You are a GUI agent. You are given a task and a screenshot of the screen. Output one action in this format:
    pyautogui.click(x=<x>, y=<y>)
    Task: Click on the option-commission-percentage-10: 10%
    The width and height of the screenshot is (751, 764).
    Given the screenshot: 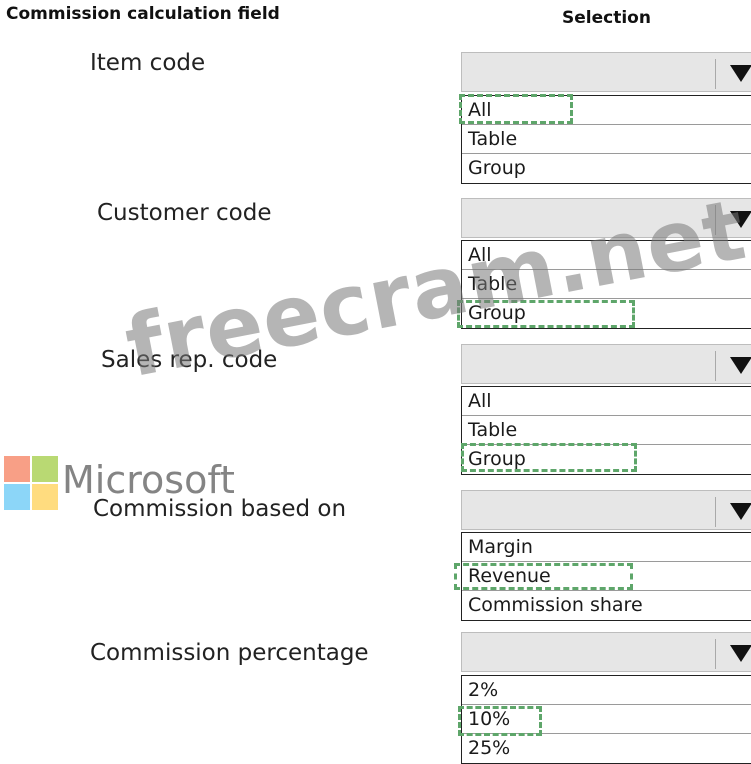 What is the action you would take?
    pyautogui.click(x=606, y=719)
    